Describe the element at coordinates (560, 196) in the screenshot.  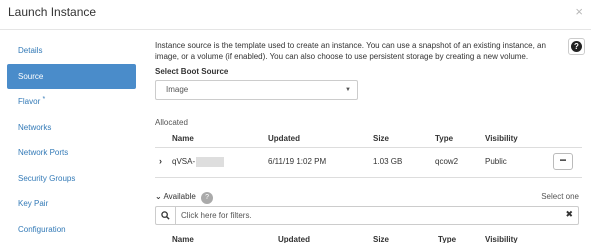
I see `select-one-hint: Select one` at that location.